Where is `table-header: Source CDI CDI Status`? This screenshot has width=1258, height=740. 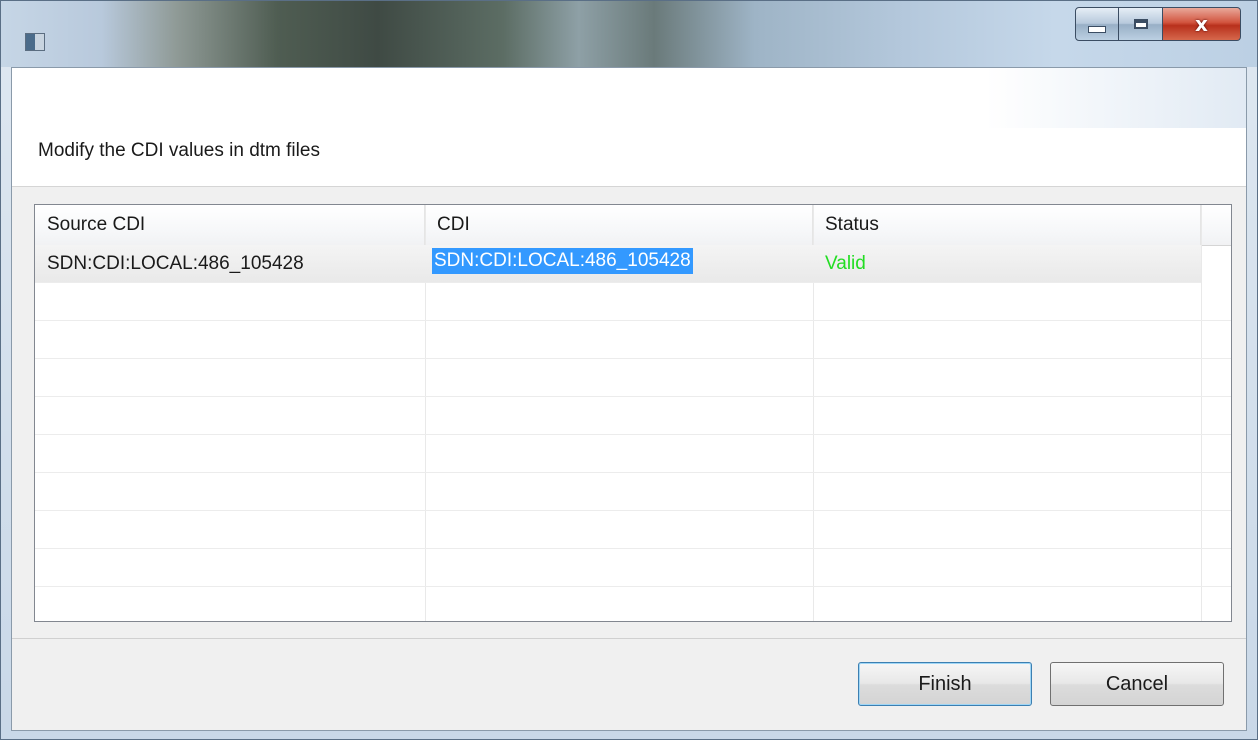
table-header: Source CDI CDI Status is located at coordinates (633, 225).